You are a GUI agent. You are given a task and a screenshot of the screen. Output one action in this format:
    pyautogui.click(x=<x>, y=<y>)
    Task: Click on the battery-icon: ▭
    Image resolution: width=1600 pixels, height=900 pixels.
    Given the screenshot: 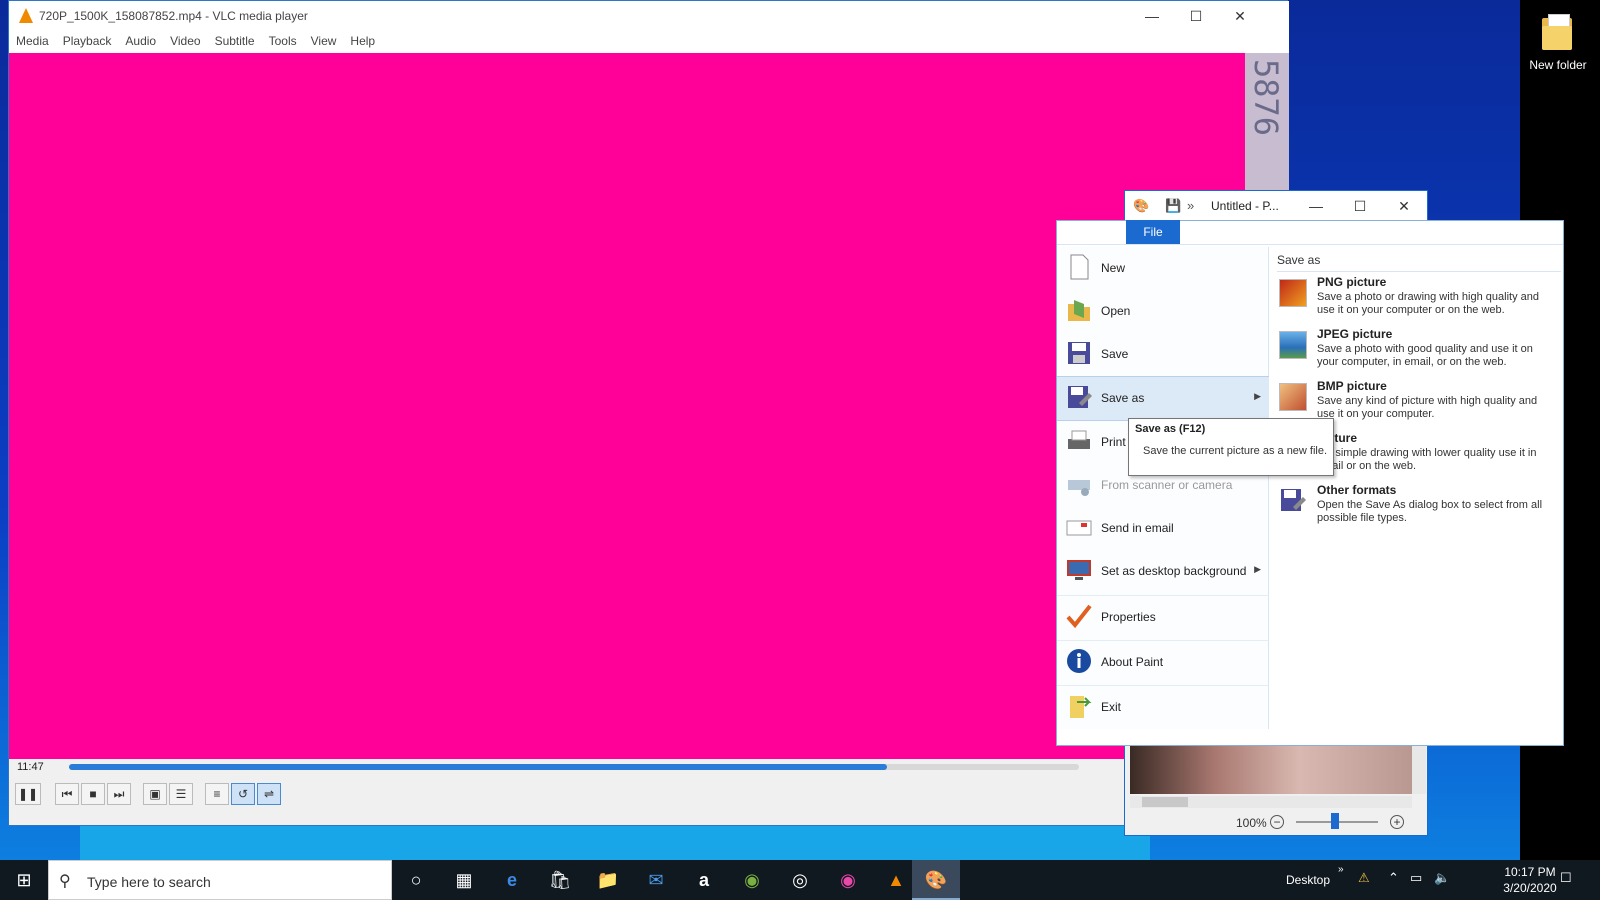 What is the action you would take?
    pyautogui.click(x=1416, y=878)
    